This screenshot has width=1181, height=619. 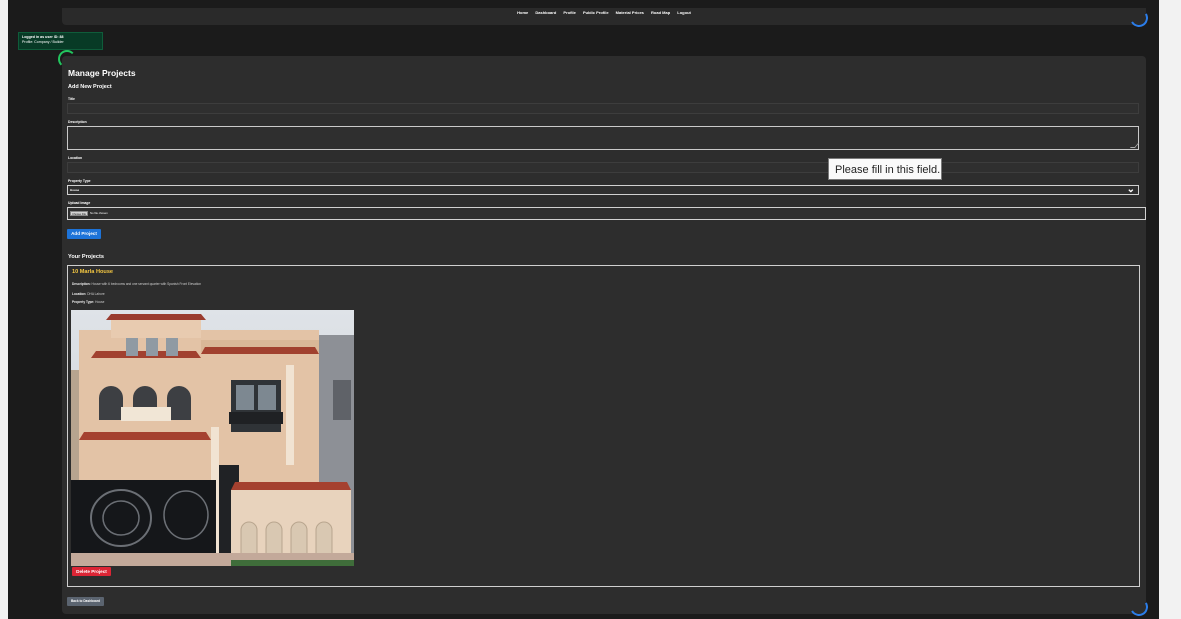 What do you see at coordinates (603, 108) in the screenshot?
I see `title-input` at bounding box center [603, 108].